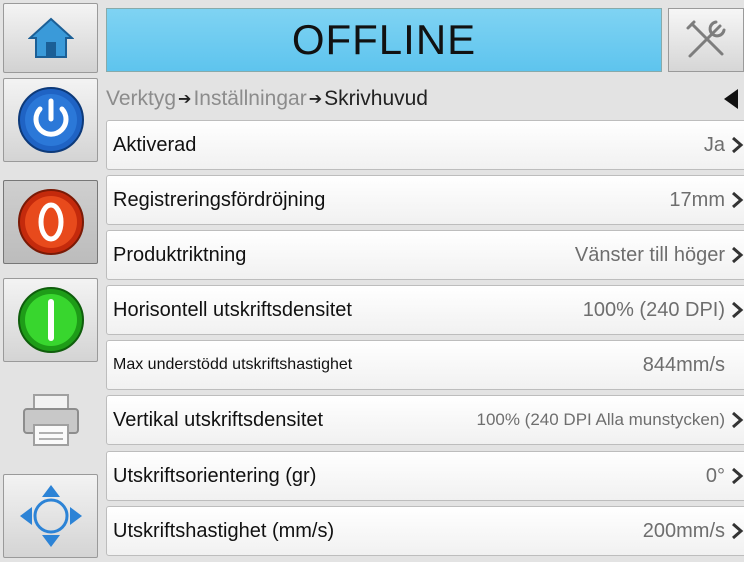 The width and height of the screenshot is (744, 562). What do you see at coordinates (697, 199) in the screenshot?
I see `setting-value: 17mm` at bounding box center [697, 199].